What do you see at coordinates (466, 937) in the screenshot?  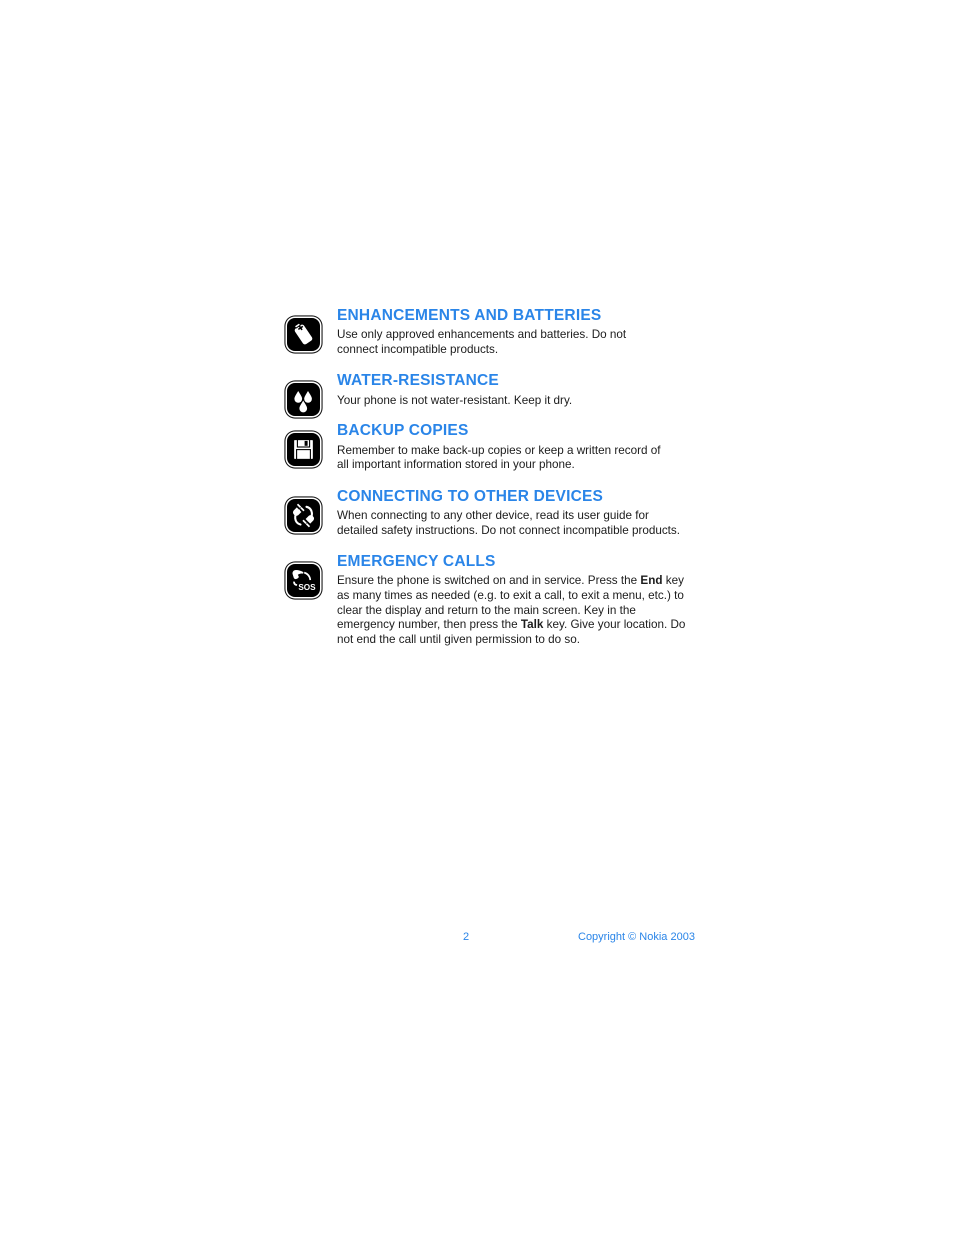 I see `page-number: 2` at bounding box center [466, 937].